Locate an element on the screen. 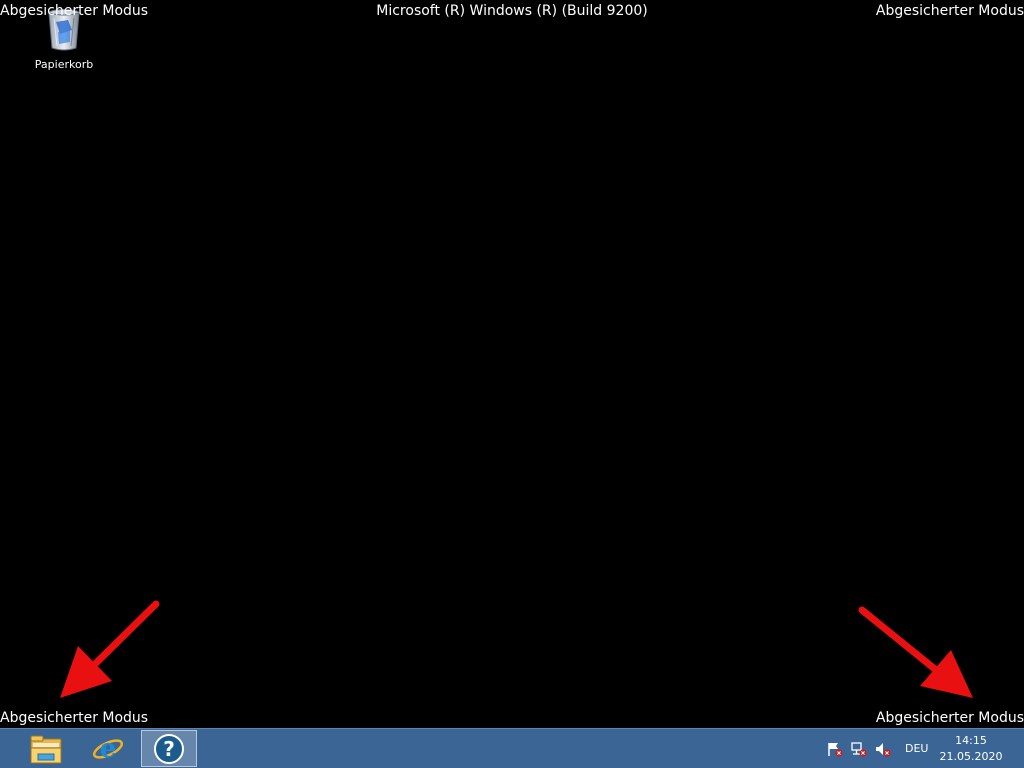 This screenshot has height=768, width=1024. taskbar: e ? DEU 14:15 21.05.2020 is located at coordinates (512, 748).